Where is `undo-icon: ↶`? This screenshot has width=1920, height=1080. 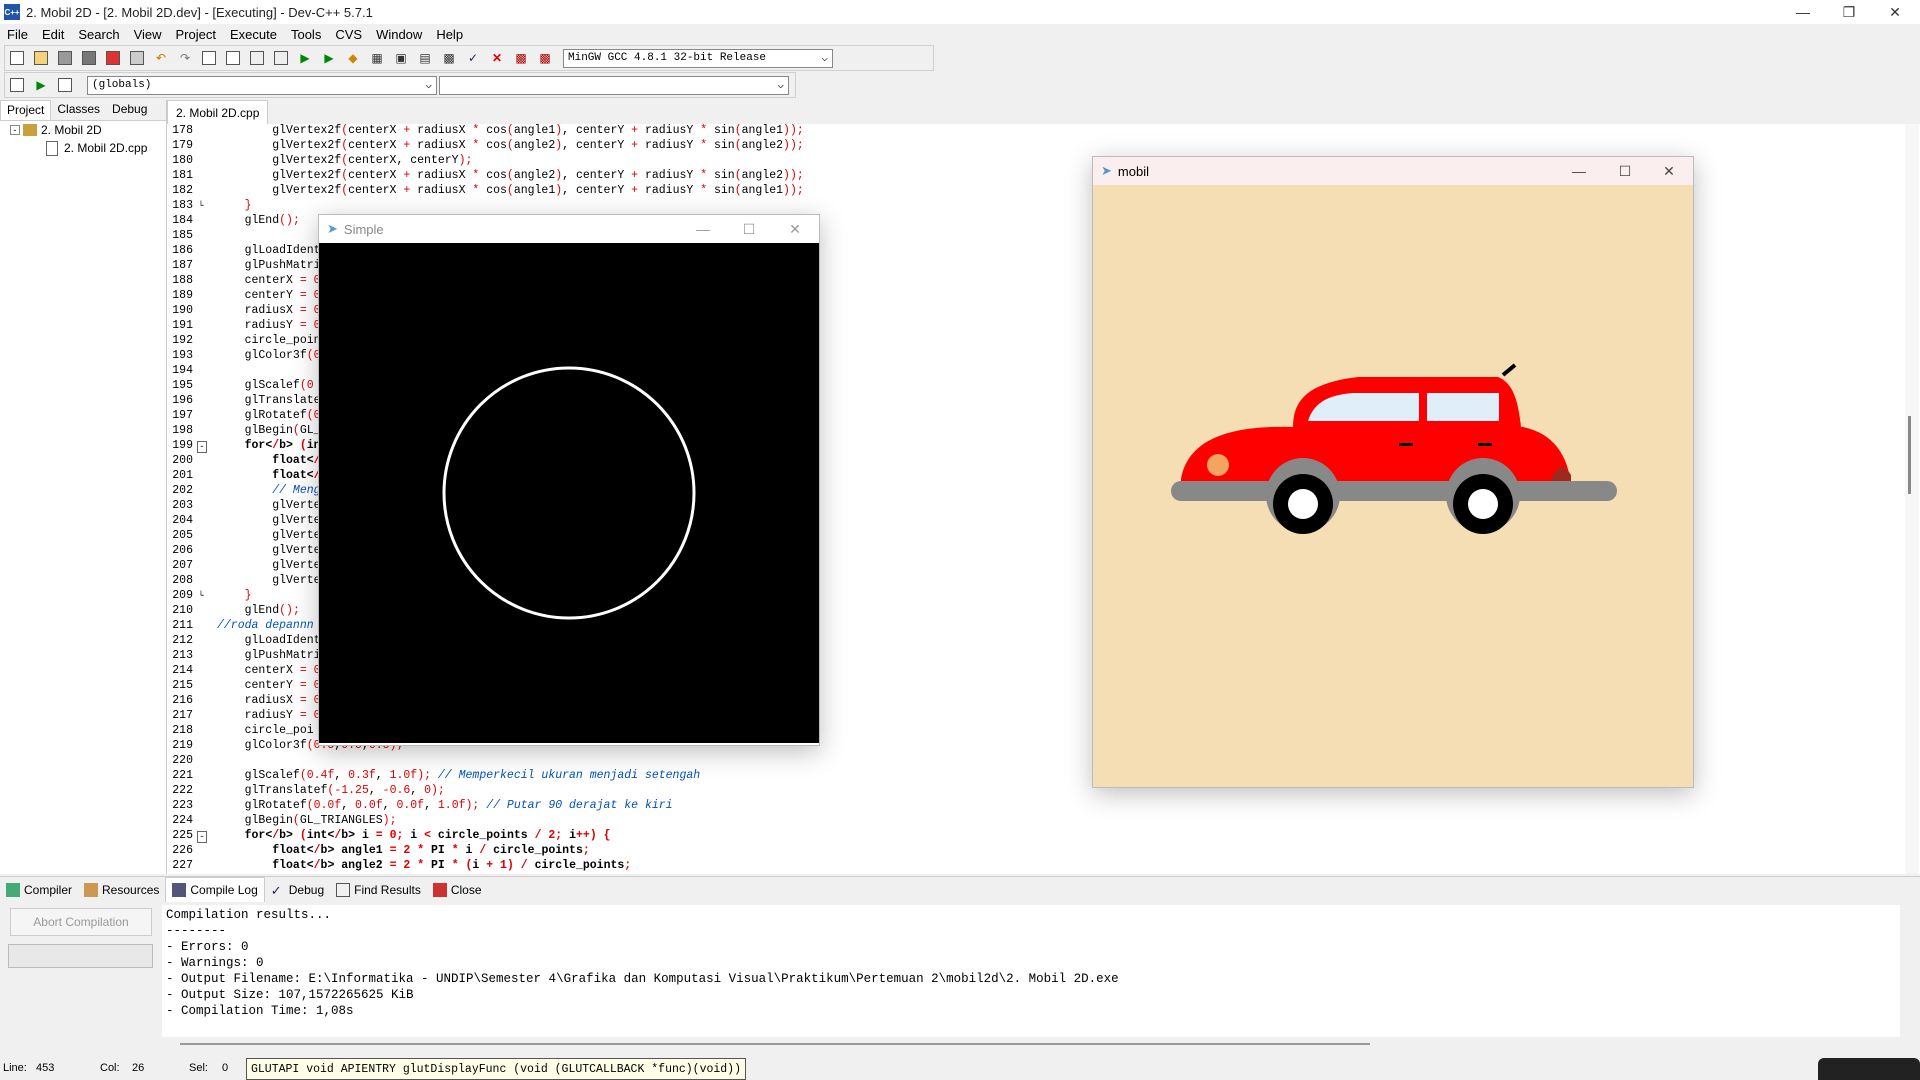
undo-icon: ↶ is located at coordinates (161, 58).